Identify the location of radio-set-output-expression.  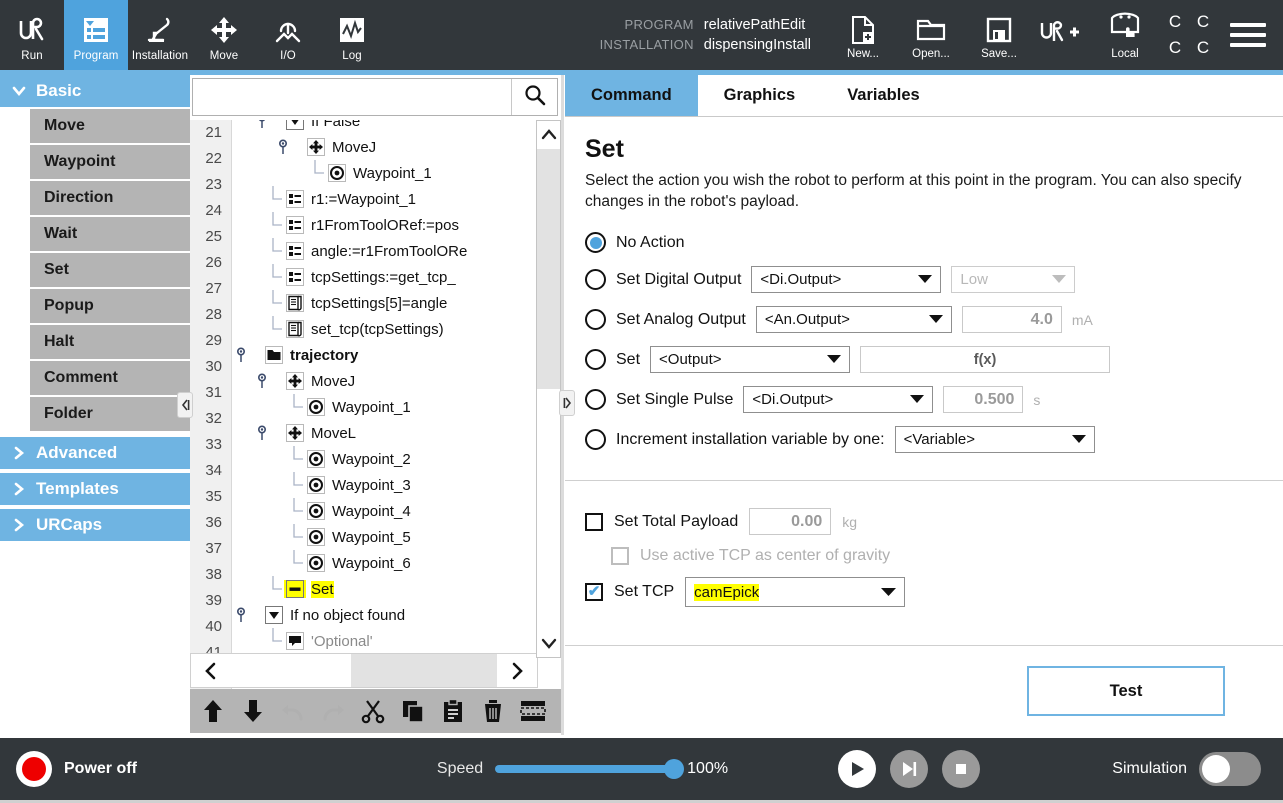
(595, 359).